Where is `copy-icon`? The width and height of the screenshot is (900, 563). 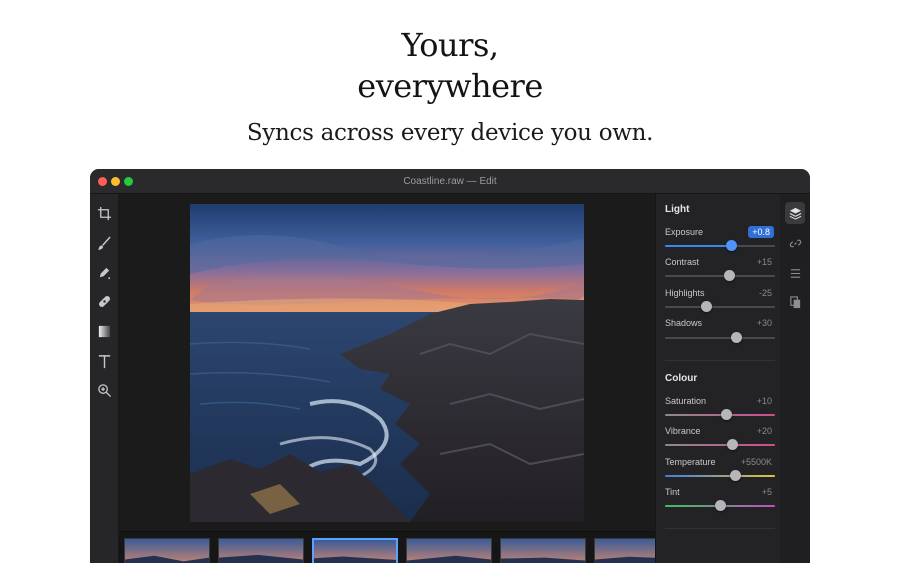
copy-icon is located at coordinates (794, 301).